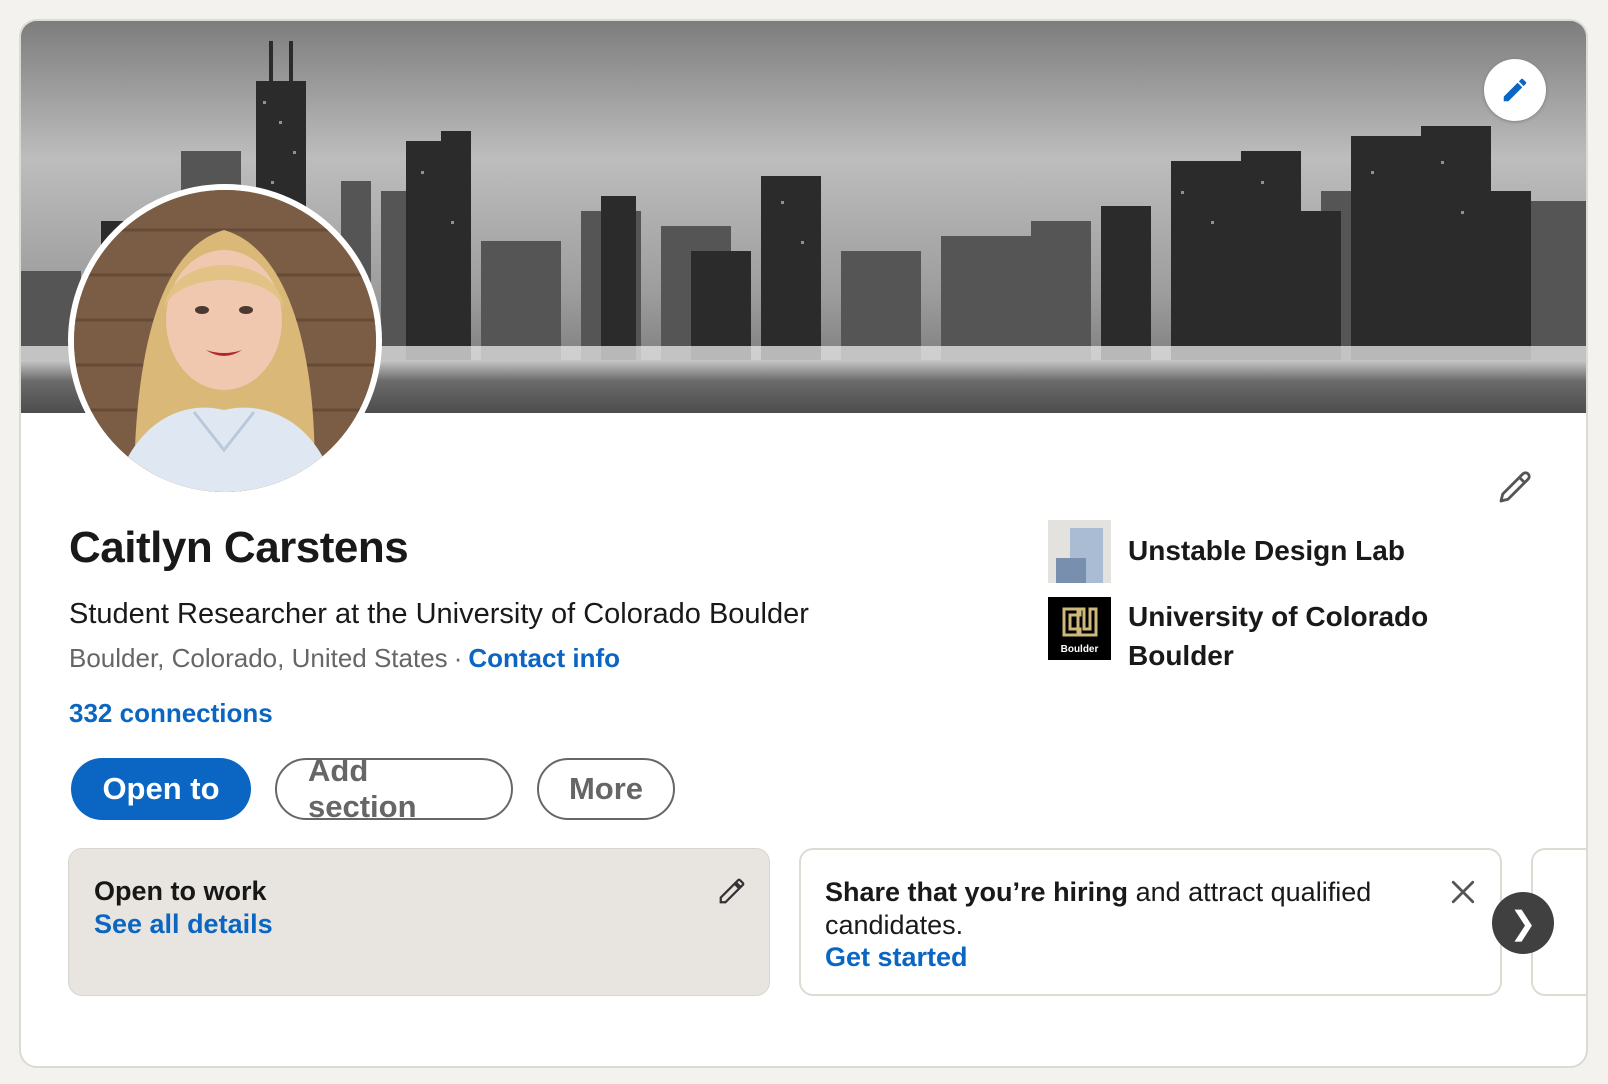 Image resolution: width=1608 pixels, height=1084 pixels. Describe the element at coordinates (1278, 636) in the screenshot. I see `org-name: University of Colorado Boulder` at that location.